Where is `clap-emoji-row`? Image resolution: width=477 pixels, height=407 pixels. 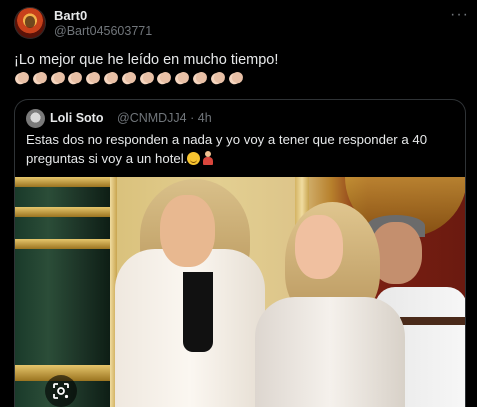
clap-emoji-row is located at coordinates (129, 78).